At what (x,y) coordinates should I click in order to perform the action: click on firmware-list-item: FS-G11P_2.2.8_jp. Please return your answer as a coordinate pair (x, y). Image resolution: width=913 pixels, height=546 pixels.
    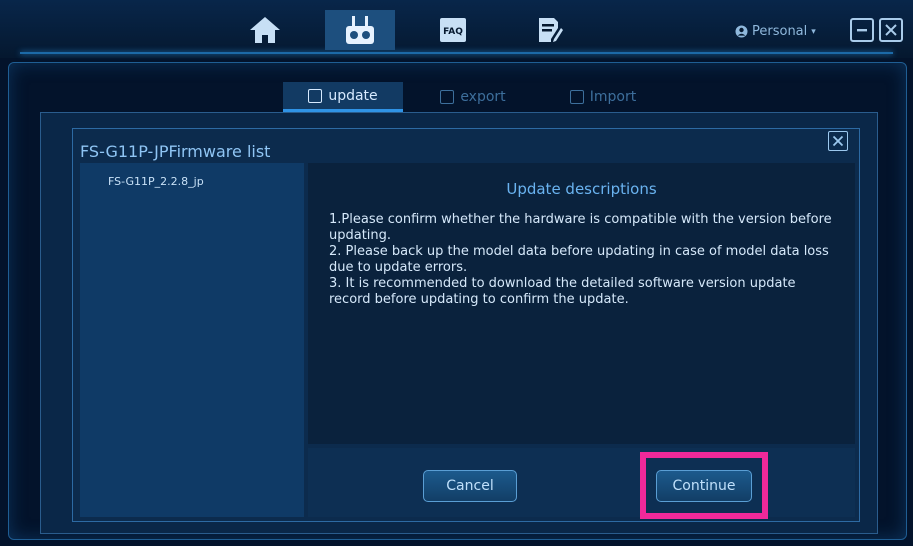
    Looking at the image, I should click on (156, 181).